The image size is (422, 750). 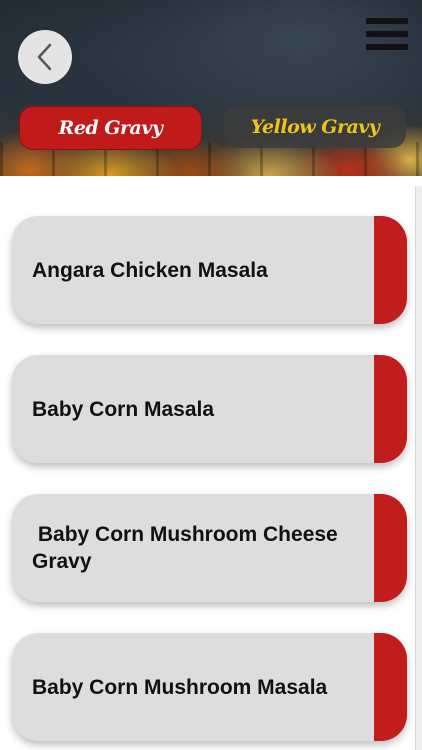 I want to click on recipe-name: Baby Corn Mushroom Cheese Gravy, so click(x=188, y=548).